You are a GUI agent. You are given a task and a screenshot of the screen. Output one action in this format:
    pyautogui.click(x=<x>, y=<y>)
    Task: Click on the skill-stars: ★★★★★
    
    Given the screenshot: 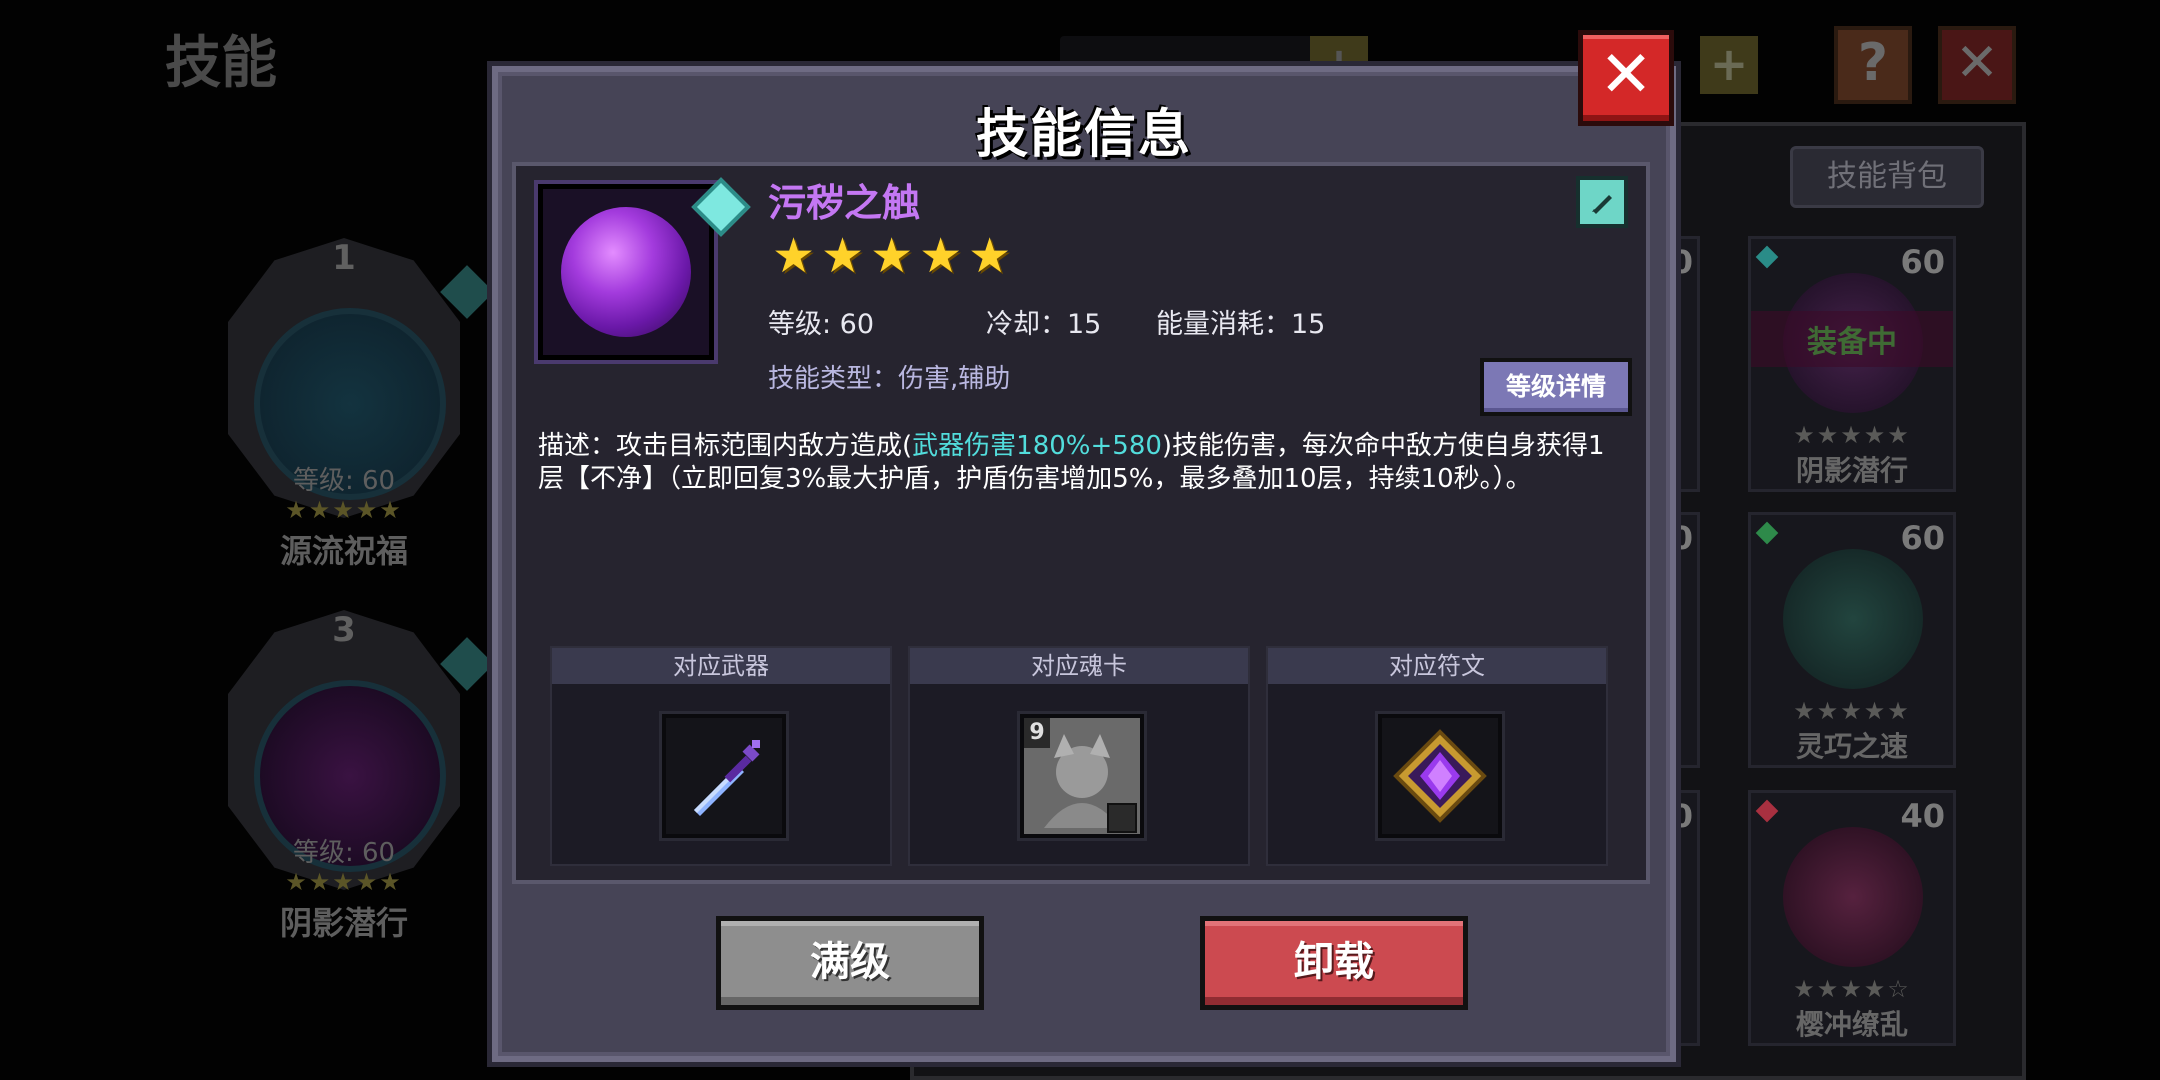 What is the action you would take?
    pyautogui.click(x=895, y=256)
    